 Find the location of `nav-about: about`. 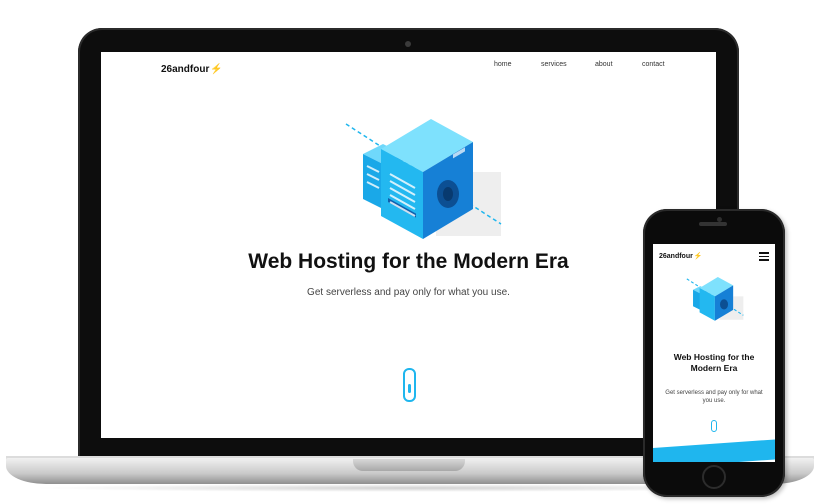

nav-about: about is located at coordinates (604, 64).